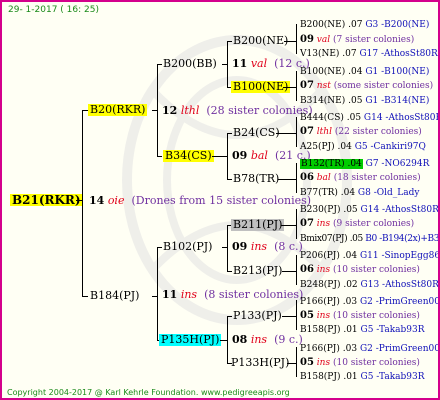  I want to click on g4-sire-tail: G7 -NO6294R, so click(397, 164).